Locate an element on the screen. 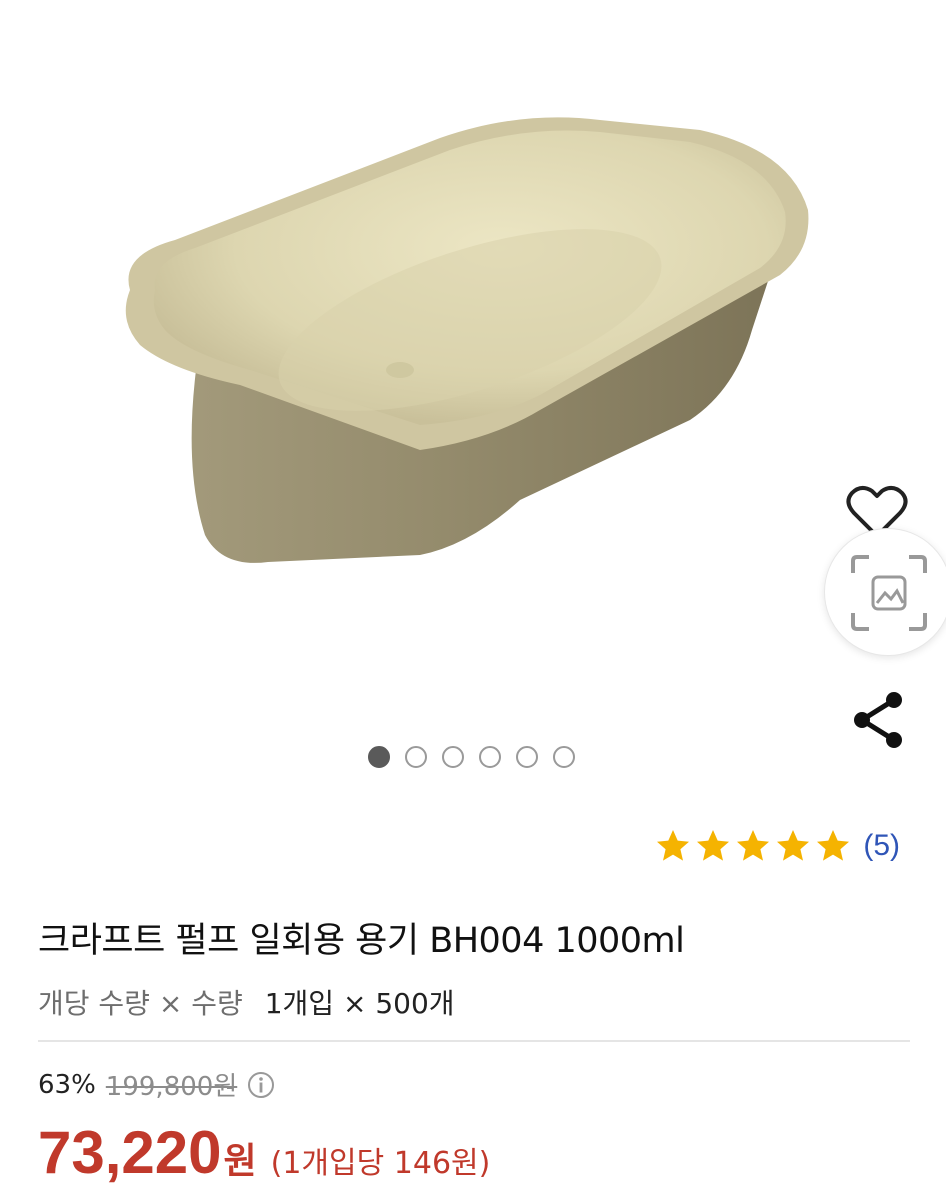 Image resolution: width=946 pixels, height=1200 pixels. quantity-info: 개당 수량 × 수량 1개입 × 500개 is located at coordinates (246, 1002).